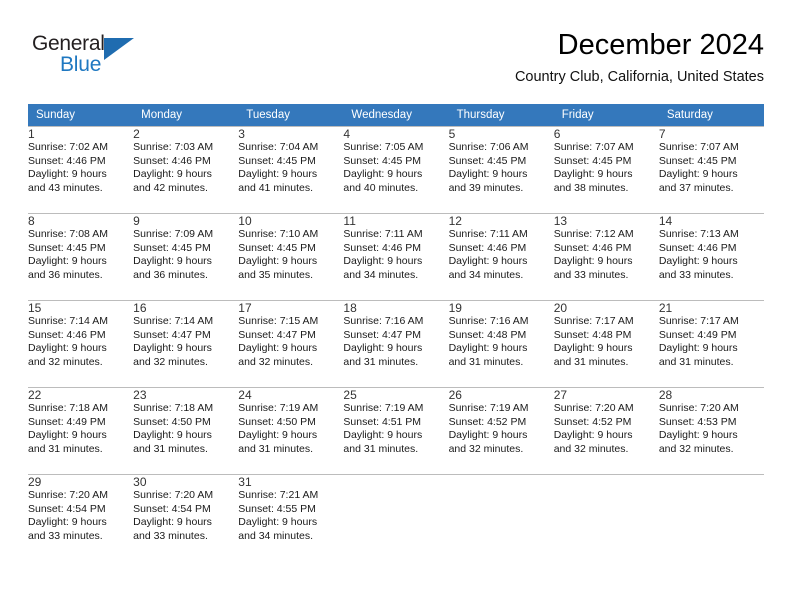  I want to click on sunset-text: Sunset: 4:51 PM, so click(382, 421).